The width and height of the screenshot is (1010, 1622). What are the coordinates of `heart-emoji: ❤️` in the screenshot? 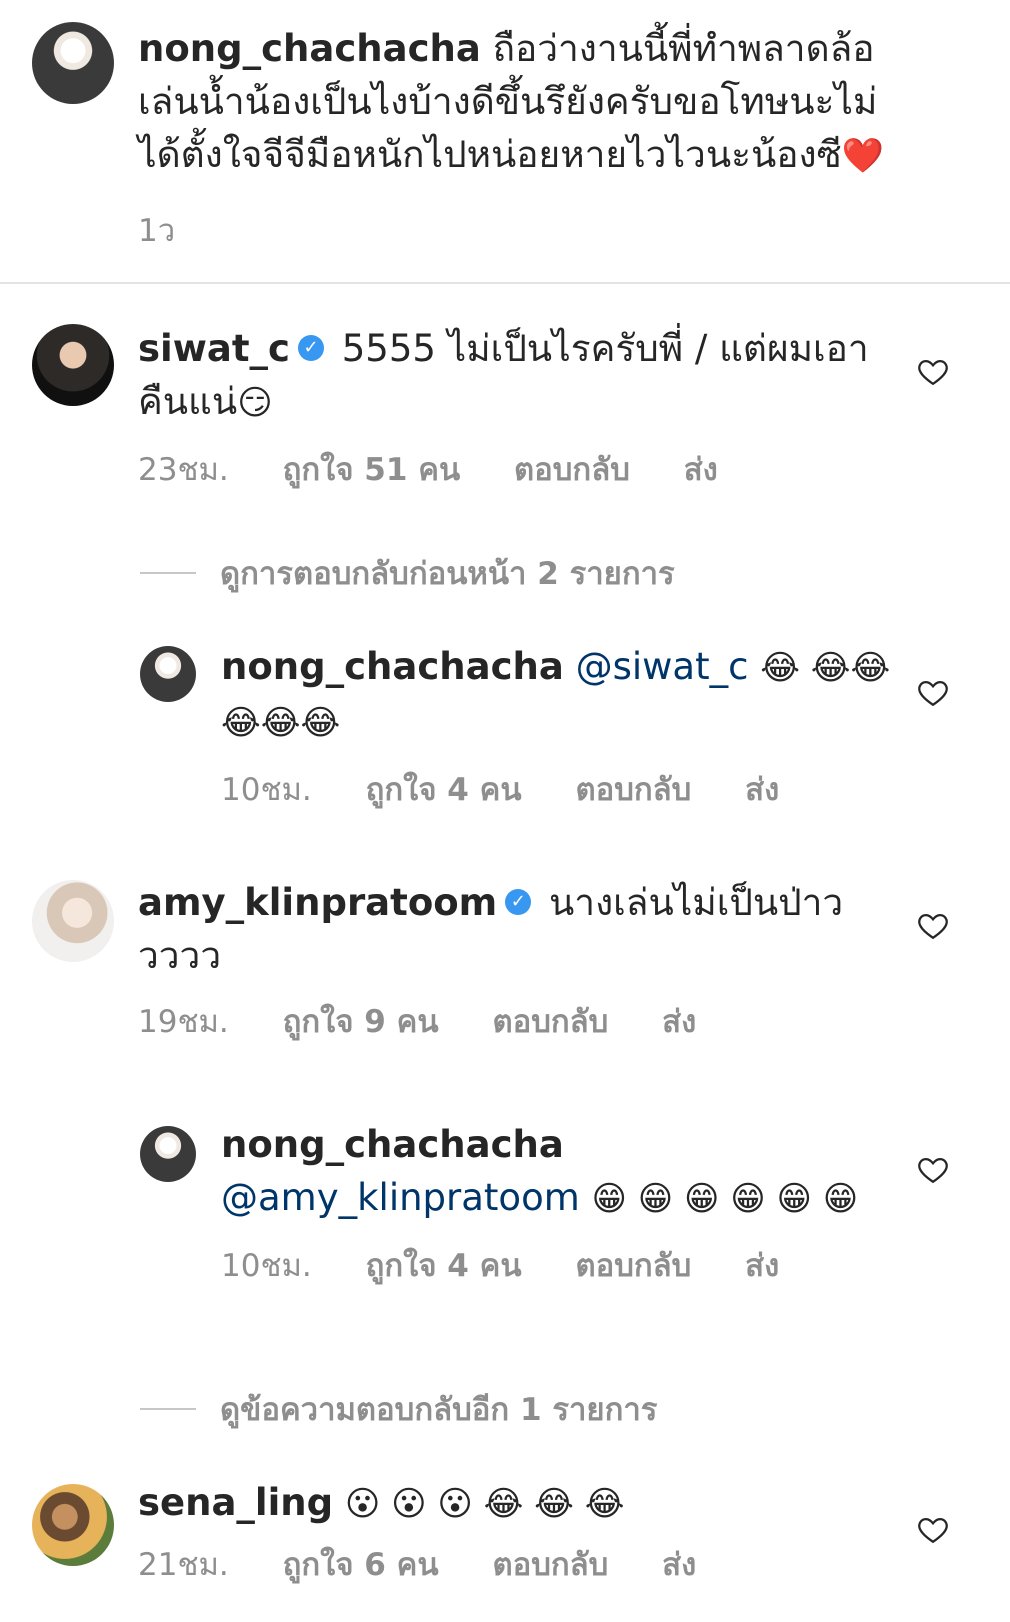 It's located at (863, 156).